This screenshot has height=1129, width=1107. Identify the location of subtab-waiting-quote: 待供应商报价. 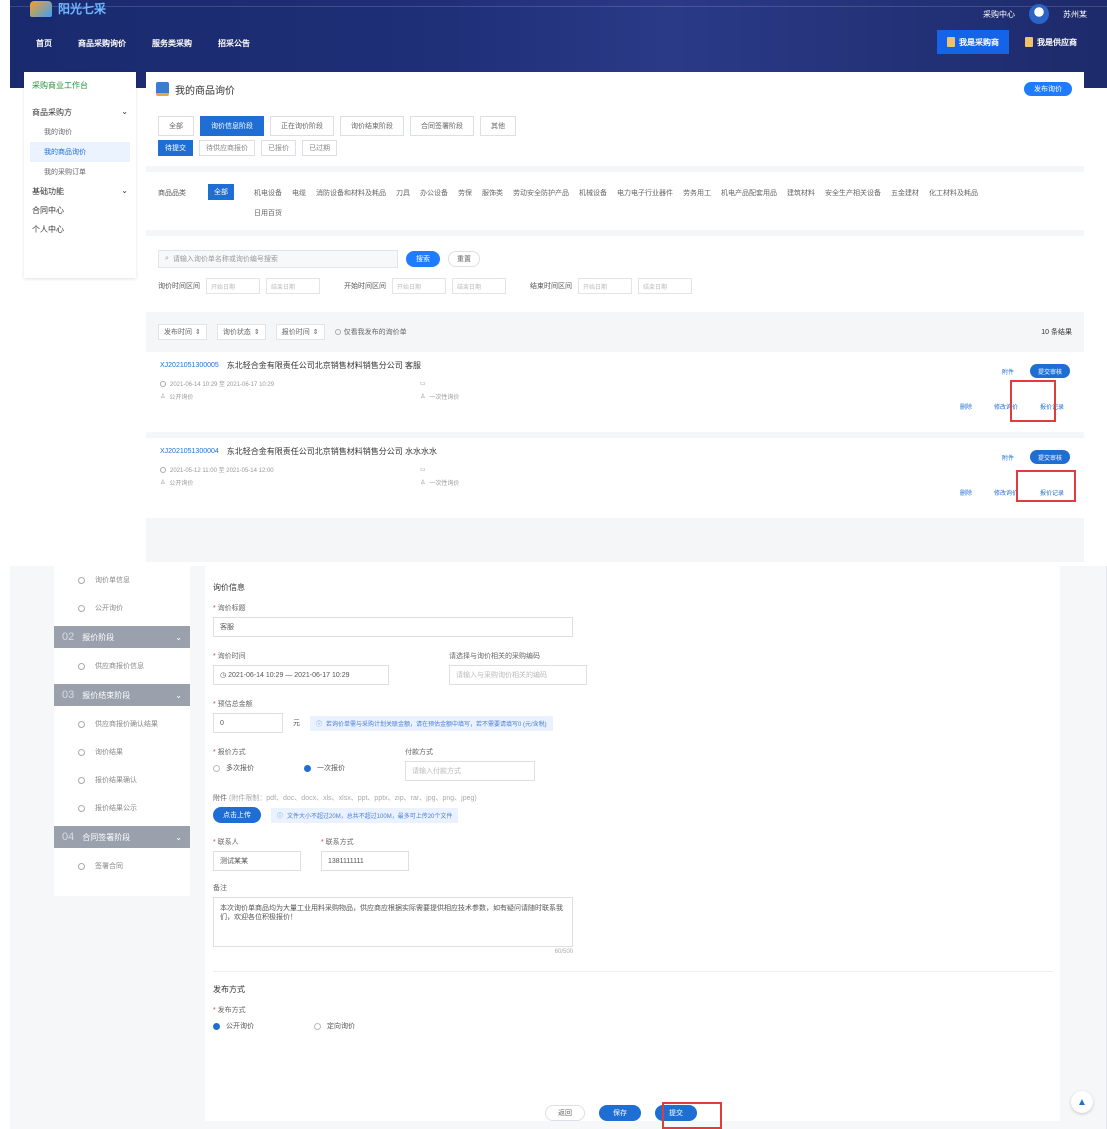
(227, 148).